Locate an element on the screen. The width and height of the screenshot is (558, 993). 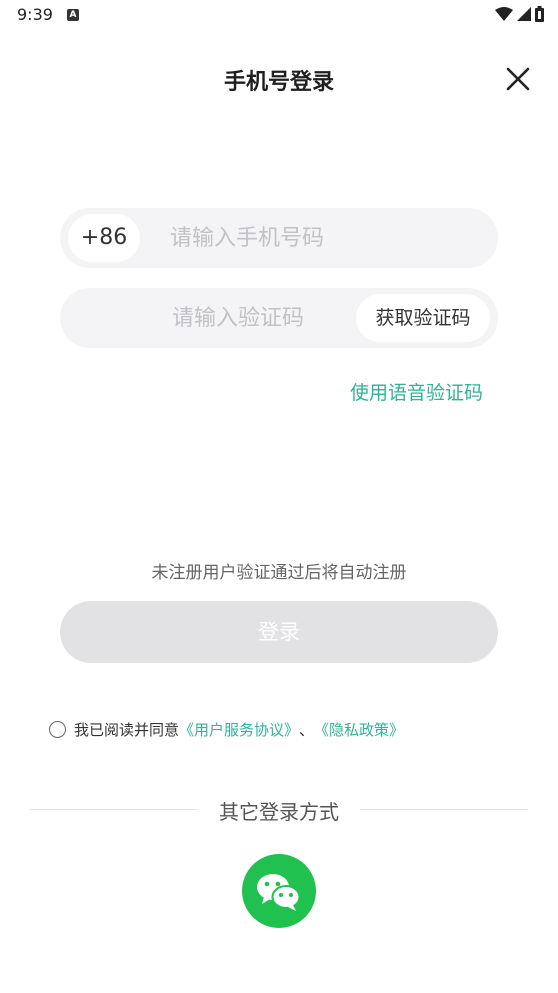
wifi-icon is located at coordinates (504, 14).